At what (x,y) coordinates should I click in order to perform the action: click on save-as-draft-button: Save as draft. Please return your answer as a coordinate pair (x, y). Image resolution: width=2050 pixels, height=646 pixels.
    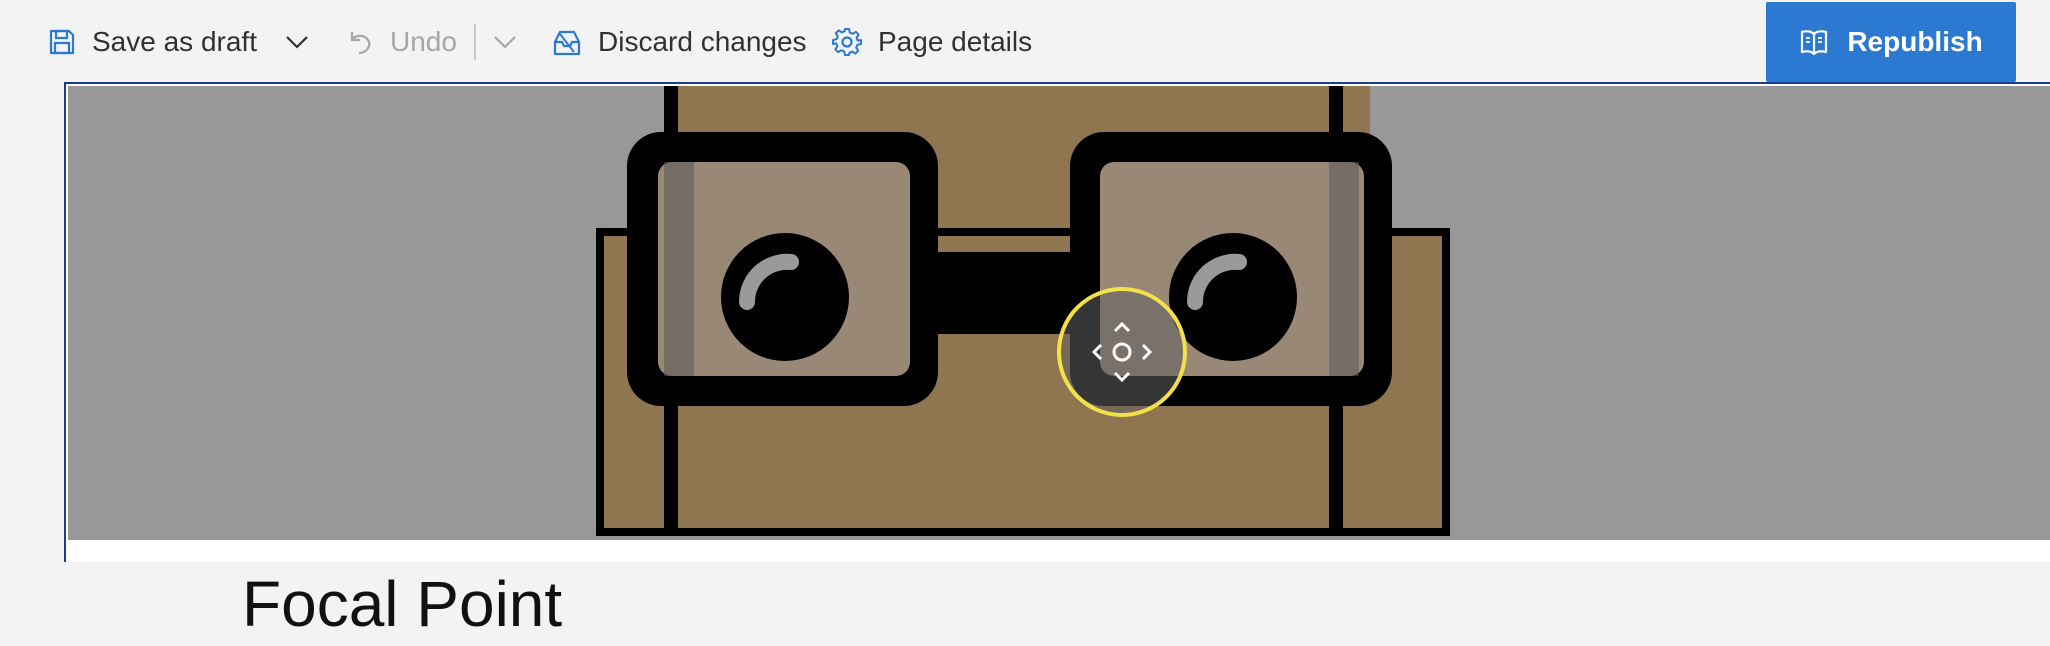
    Looking at the image, I should click on (152, 42).